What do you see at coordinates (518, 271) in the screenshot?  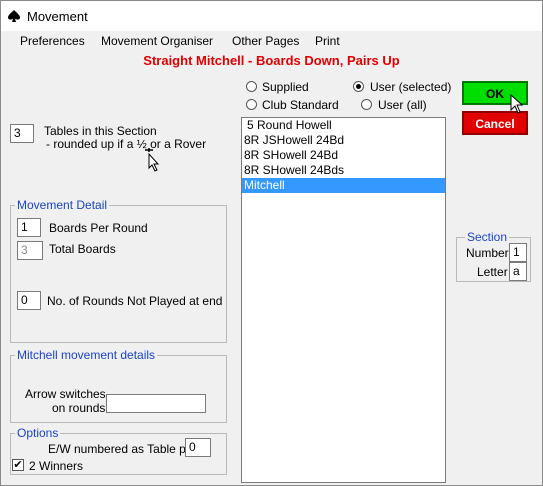 I see `section-letter-input: a` at bounding box center [518, 271].